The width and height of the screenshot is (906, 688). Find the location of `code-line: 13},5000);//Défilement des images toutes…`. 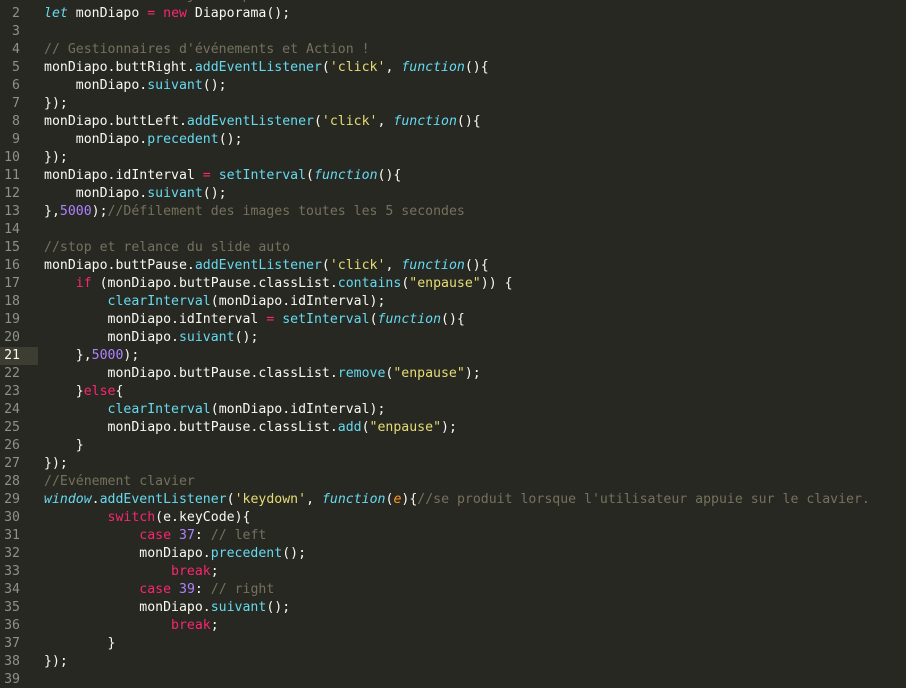

code-line: 13},5000);//Défilement des images toutes… is located at coordinates (453, 212).